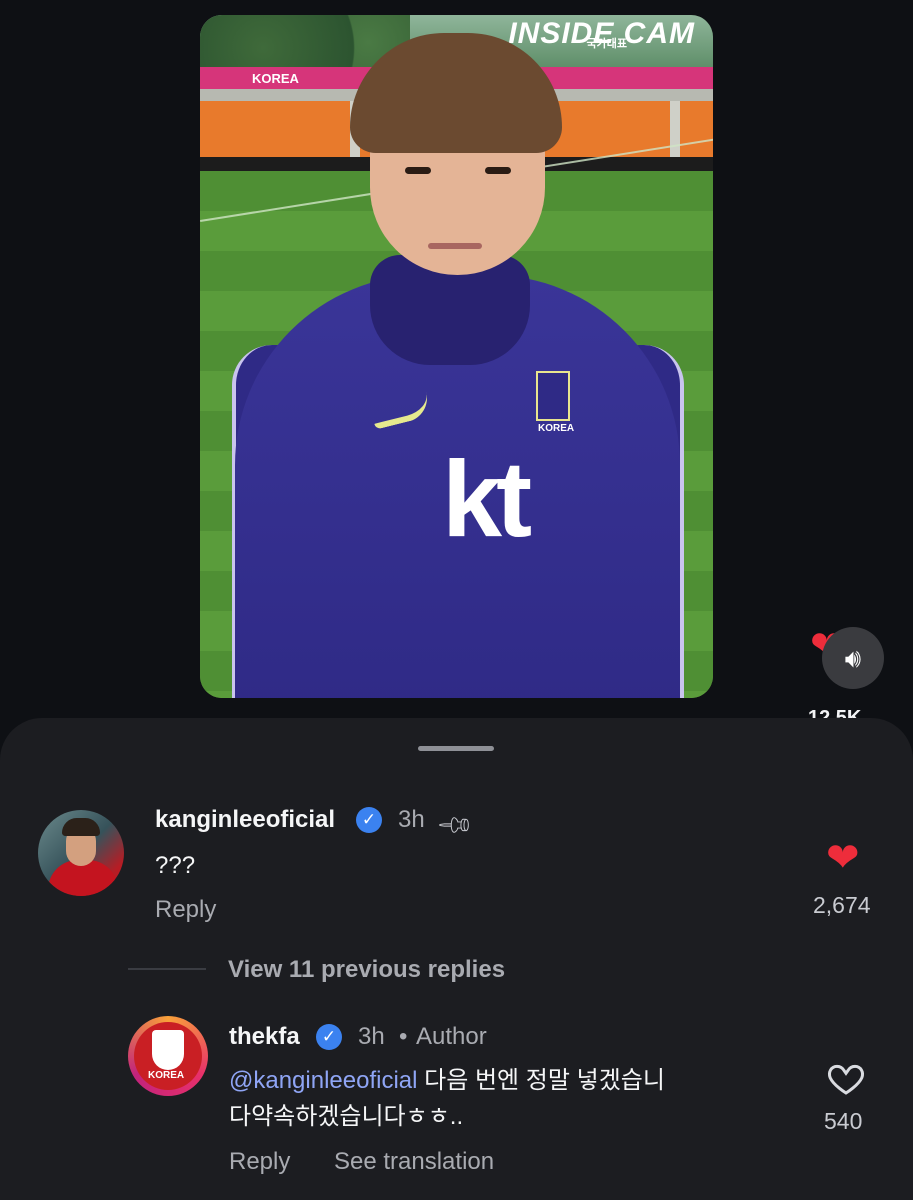 The width and height of the screenshot is (913, 1200). I want to click on player-eye-right, so click(498, 170).